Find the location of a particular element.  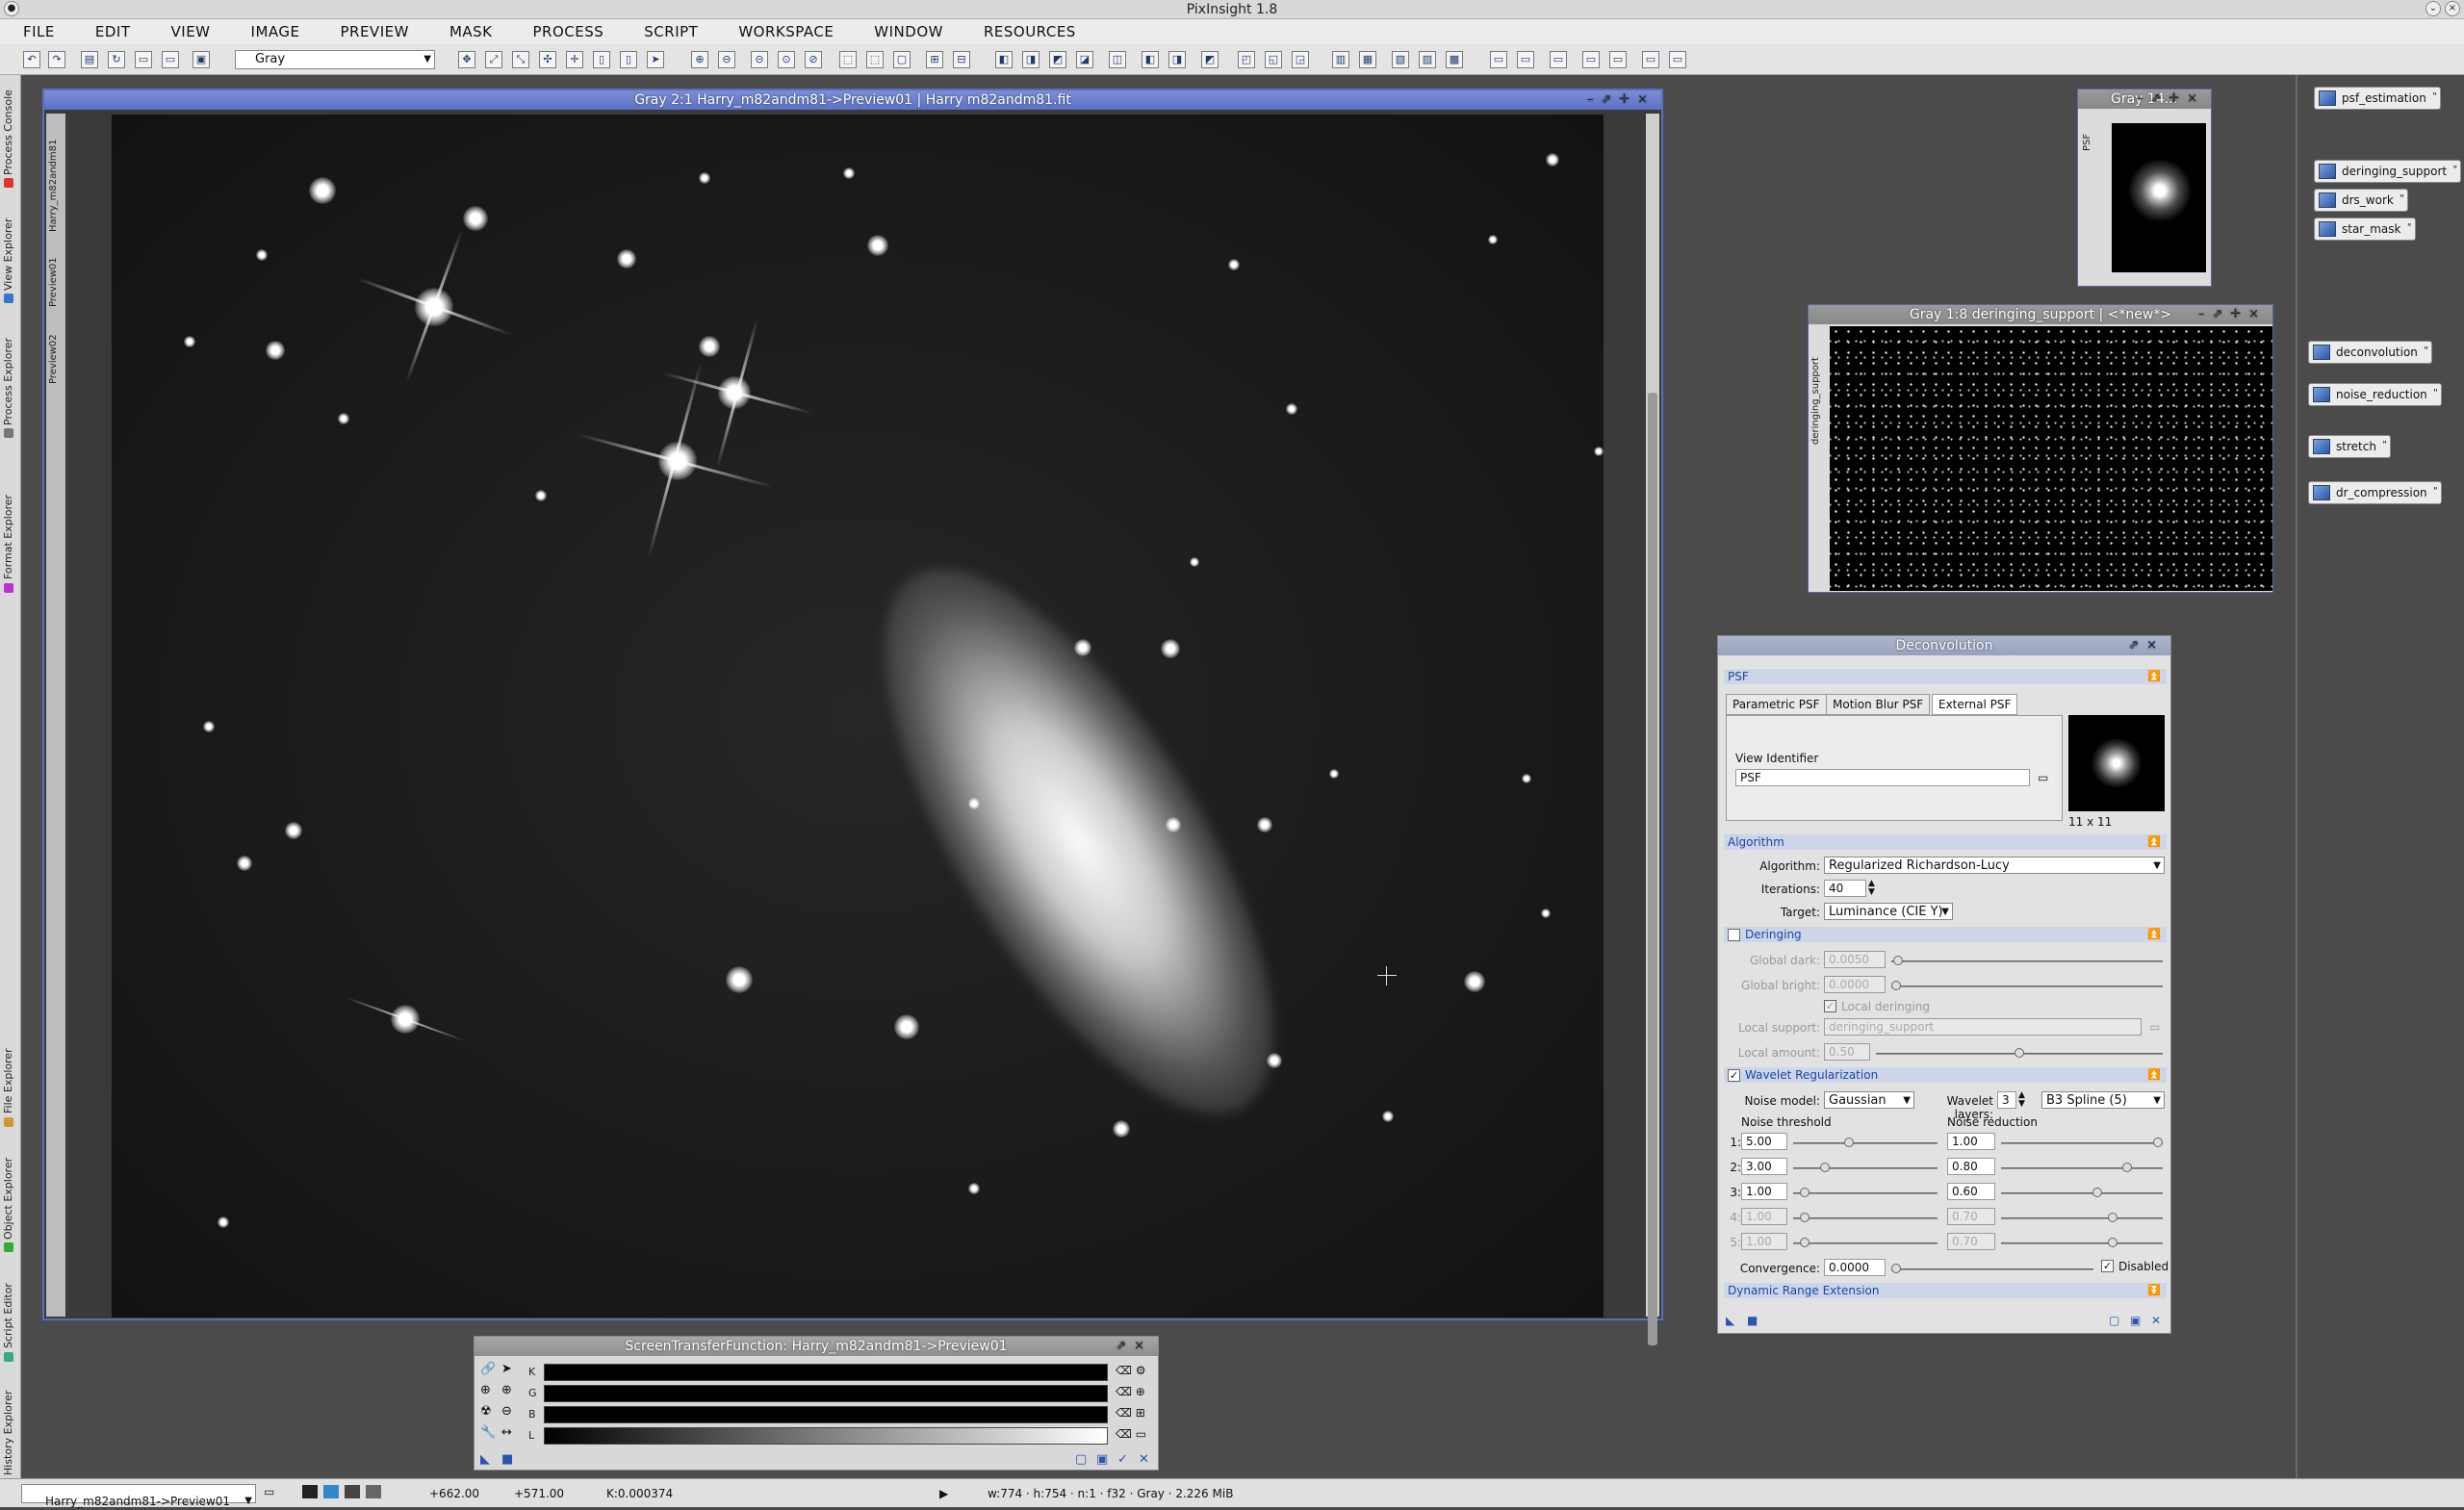

process-icon-dr-compression: dr_compression " is located at coordinates (2375, 492).